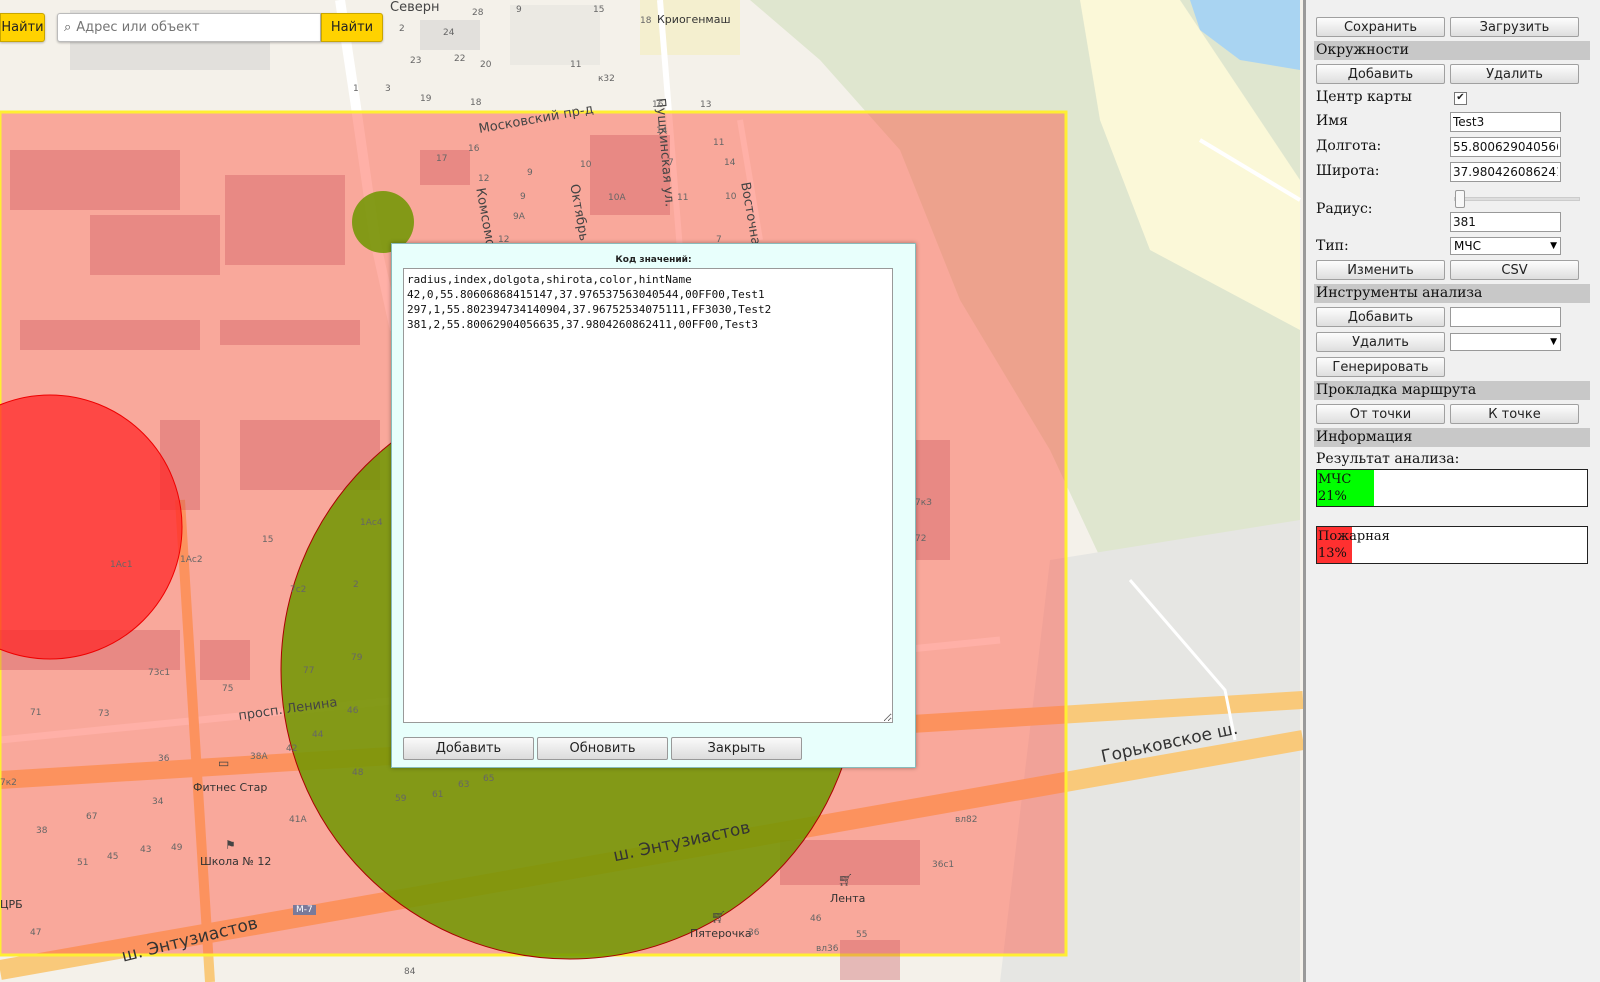 This screenshot has height=982, width=1600. I want to click on to-point-button: К точке, so click(1514, 414).